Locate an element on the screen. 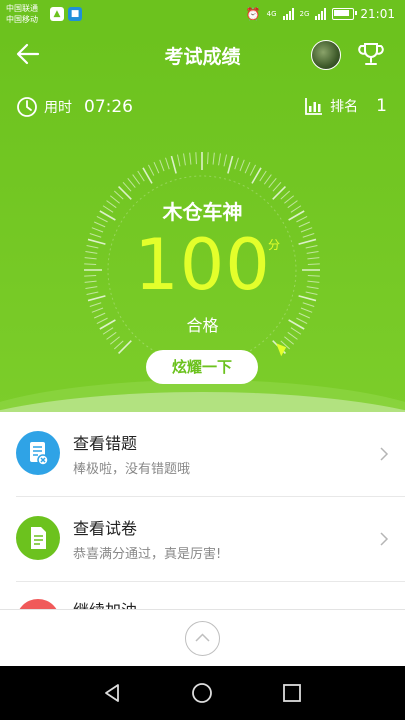 The image size is (405, 720). avatar is located at coordinates (326, 55).